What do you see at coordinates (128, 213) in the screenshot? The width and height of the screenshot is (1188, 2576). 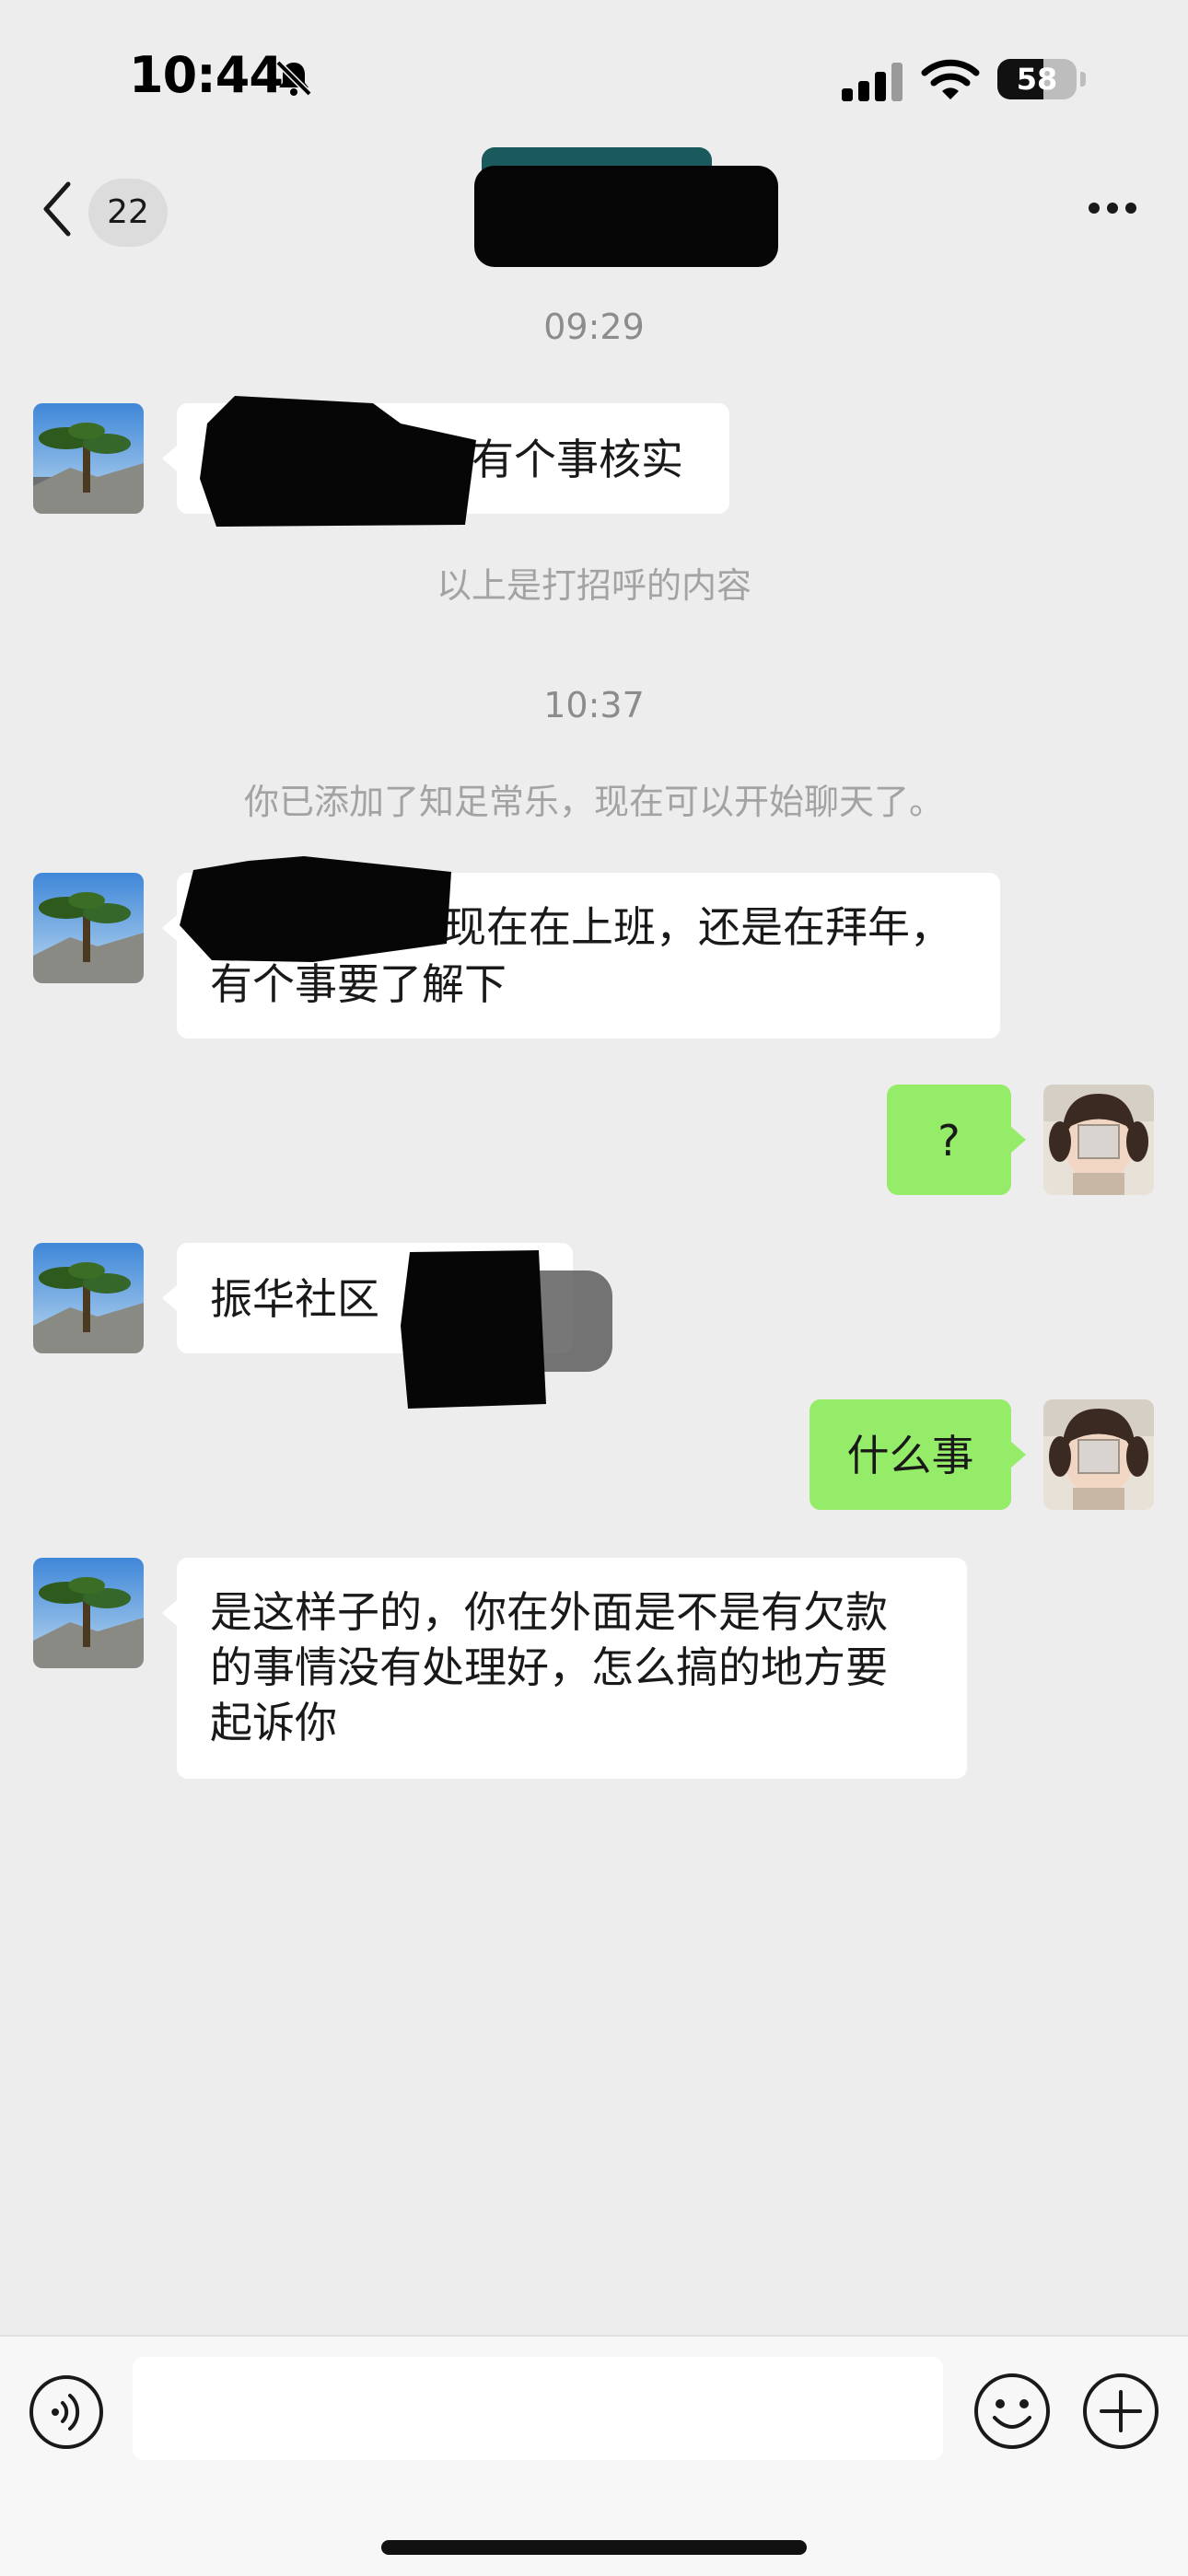 I see `unread-count-badge: 22` at bounding box center [128, 213].